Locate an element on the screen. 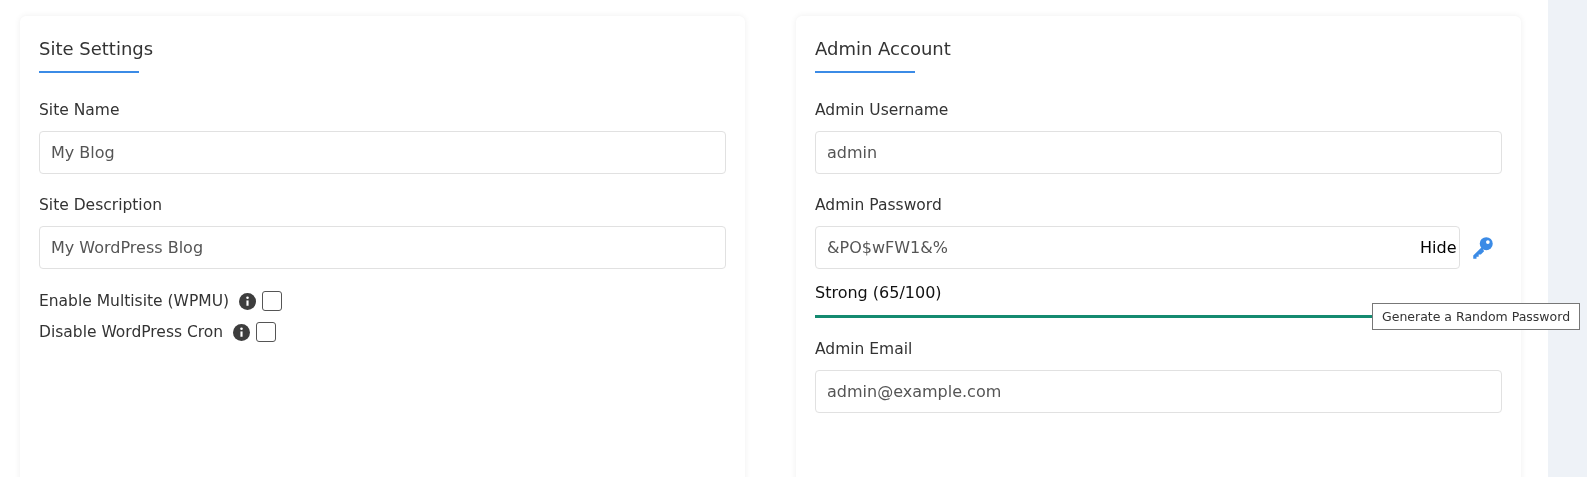  text-field: admin is located at coordinates (1158, 152).